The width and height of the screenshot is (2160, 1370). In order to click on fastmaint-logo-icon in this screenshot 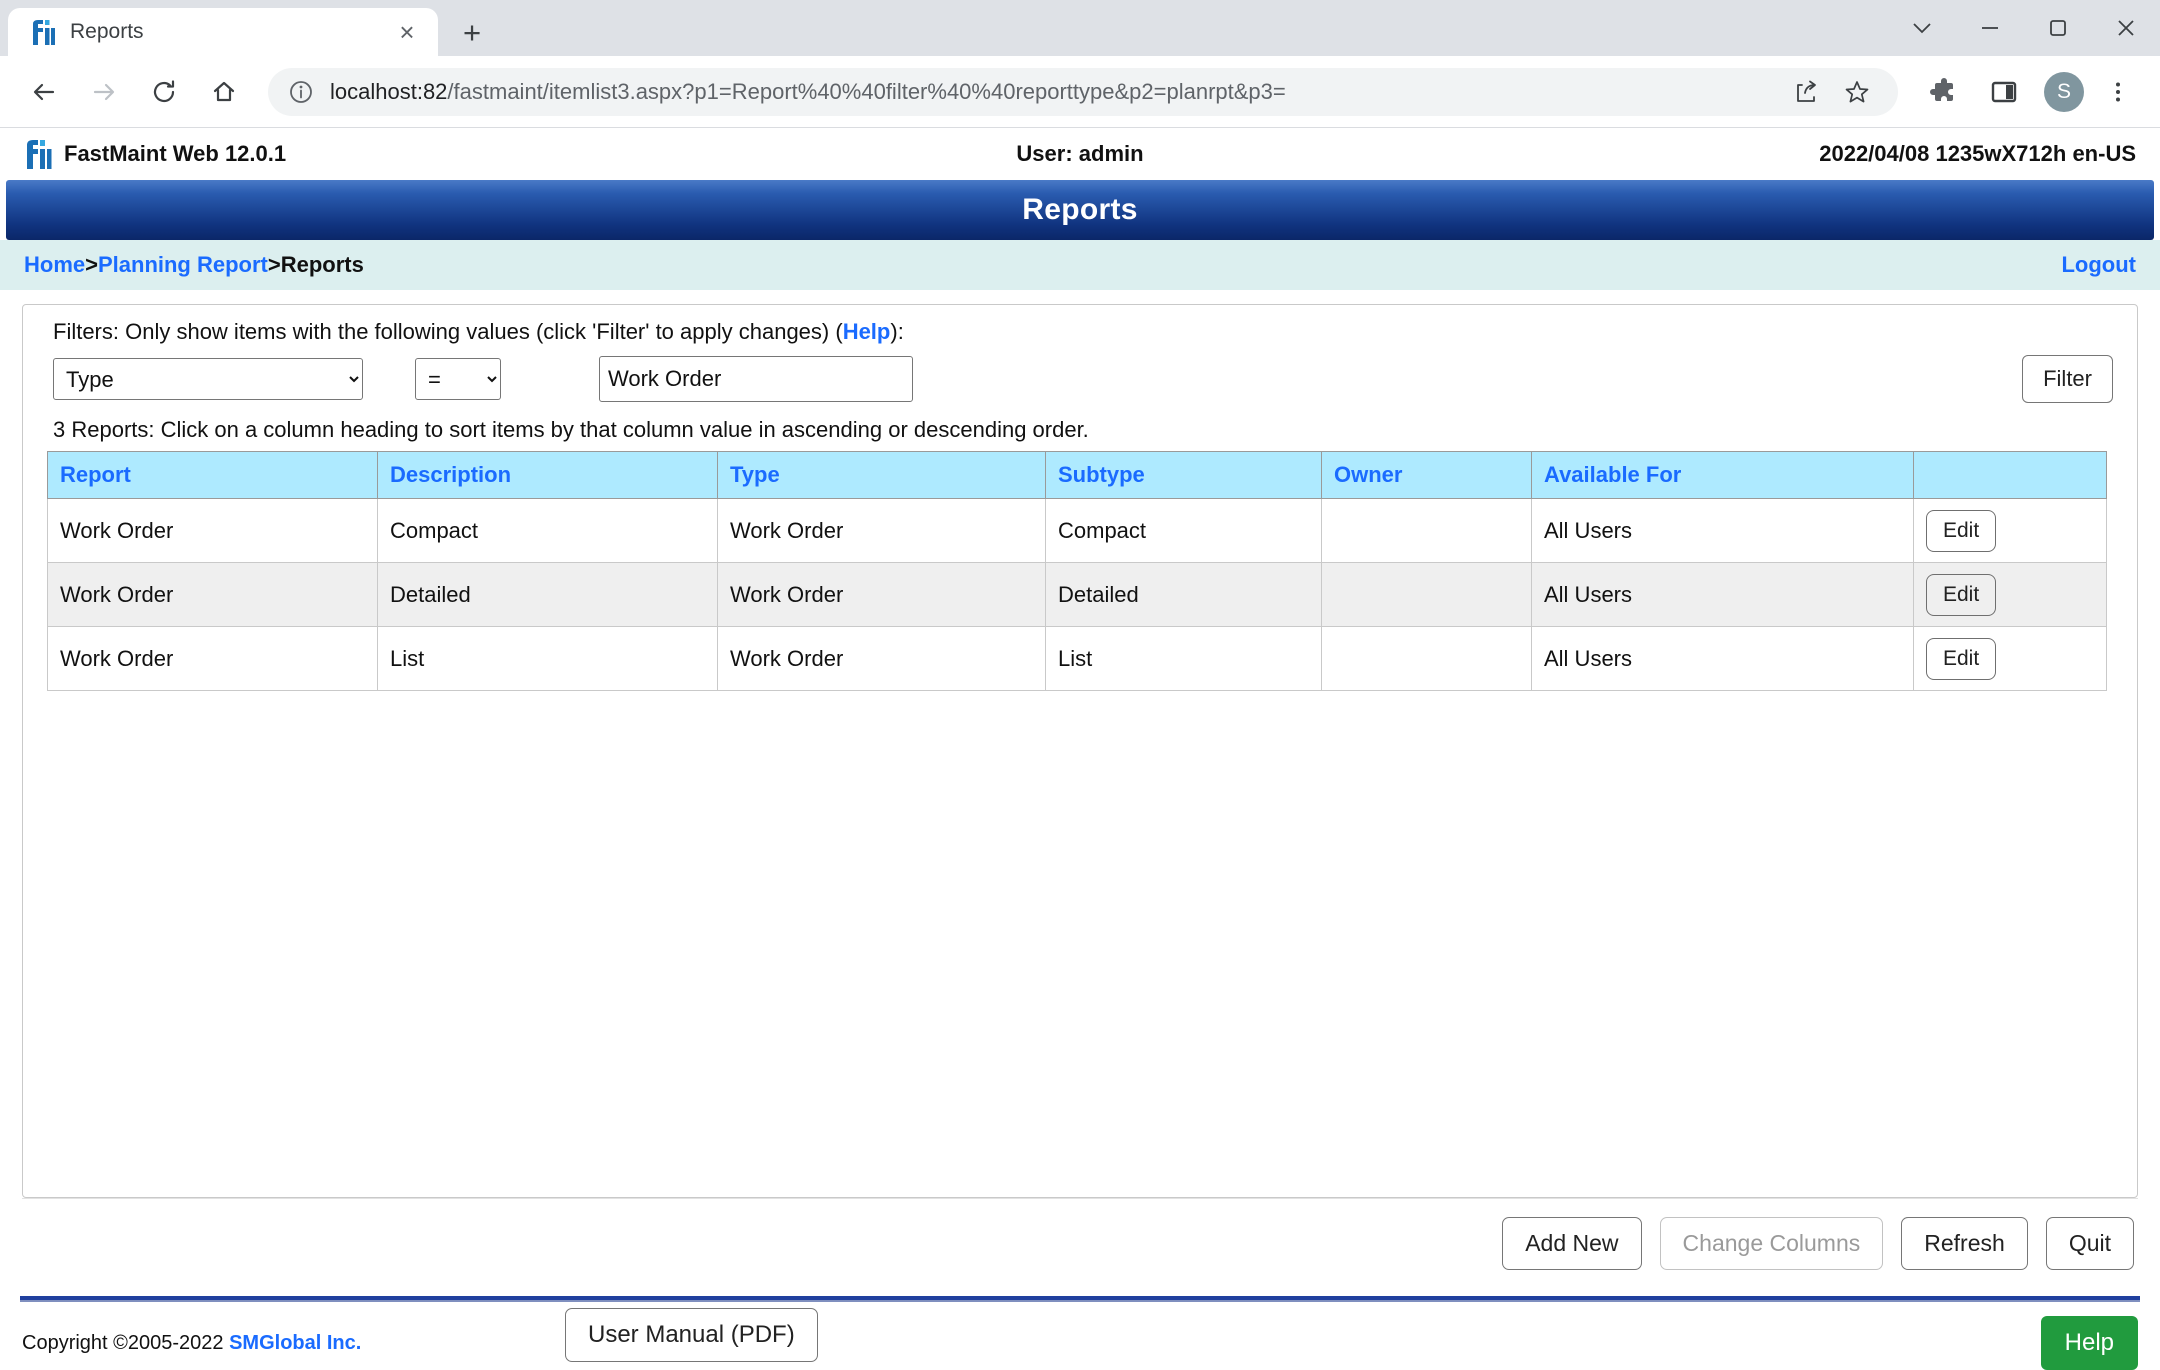, I will do `click(38, 154)`.